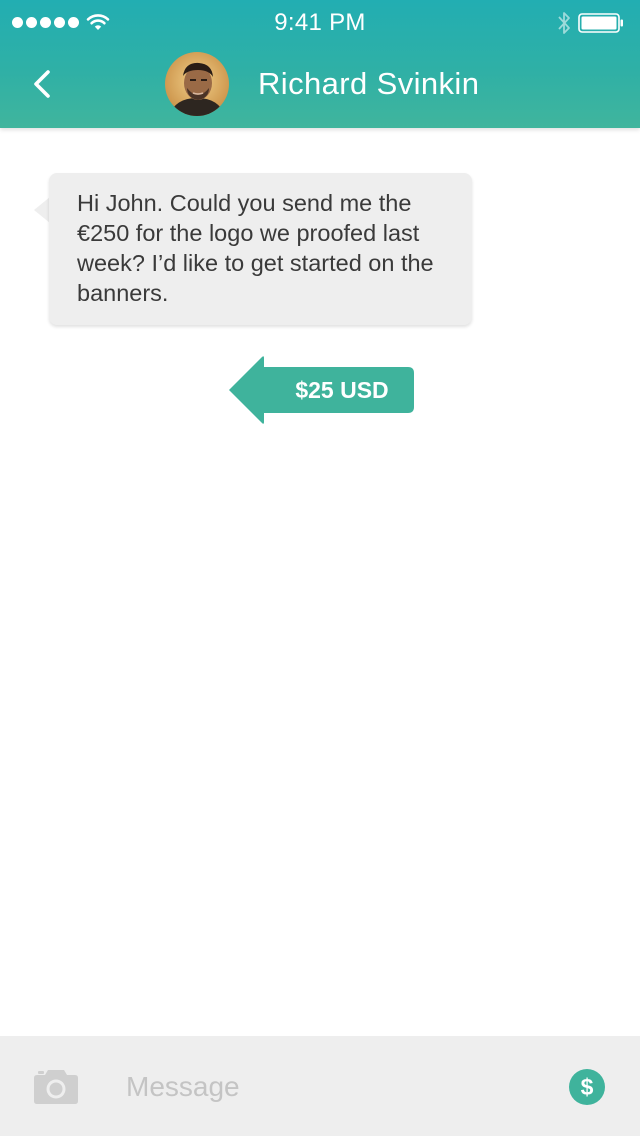 The image size is (640, 1136). What do you see at coordinates (326, 1087) in the screenshot?
I see `message-input` at bounding box center [326, 1087].